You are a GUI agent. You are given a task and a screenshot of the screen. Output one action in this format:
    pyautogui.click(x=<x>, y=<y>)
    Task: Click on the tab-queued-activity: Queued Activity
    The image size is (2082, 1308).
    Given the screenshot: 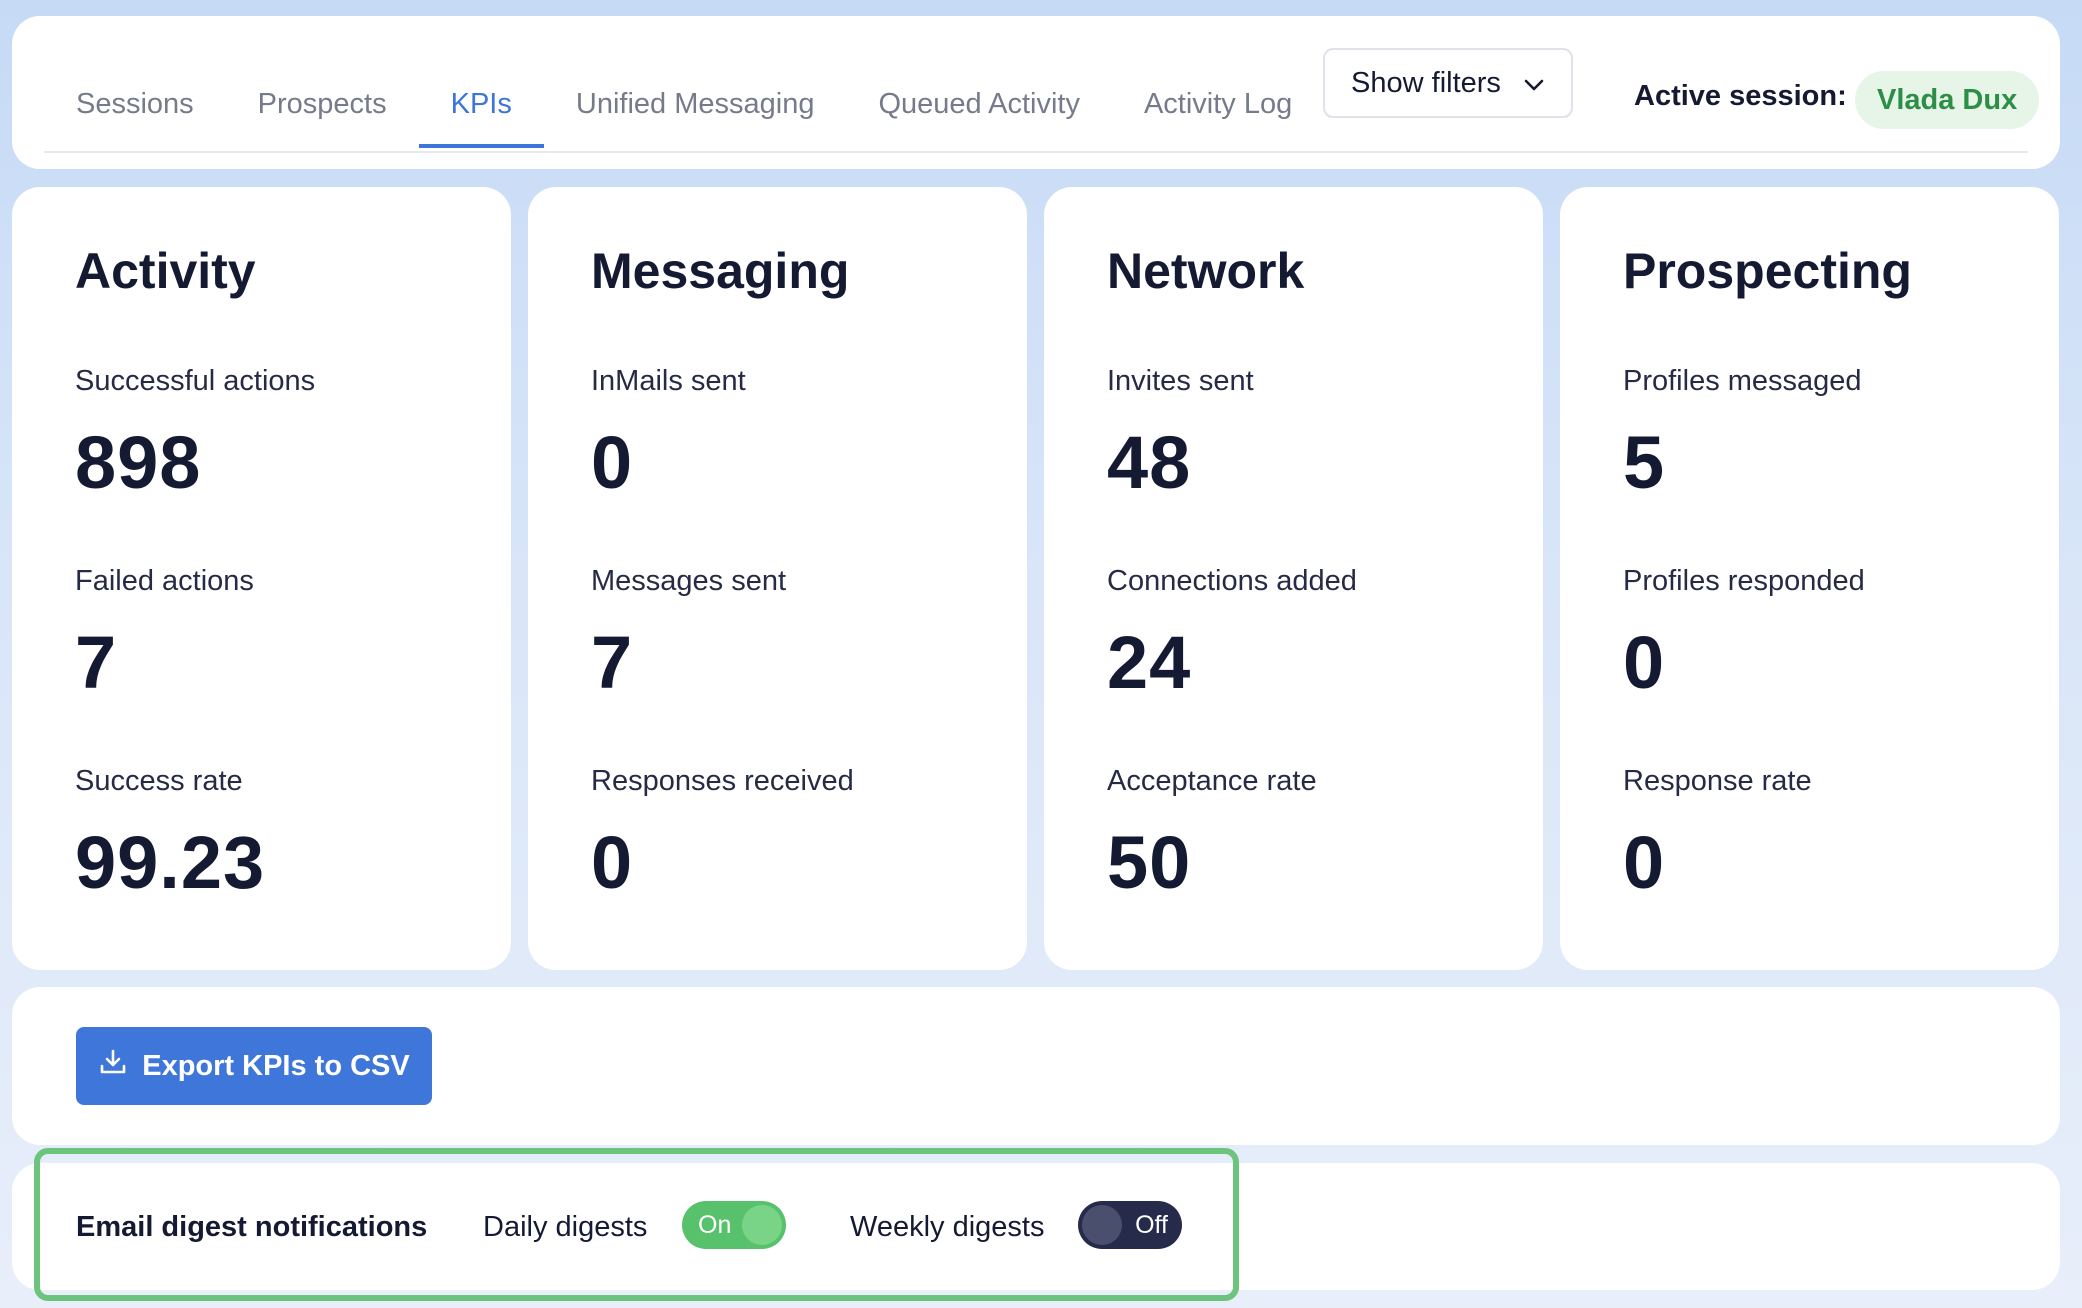 What is the action you would take?
    pyautogui.click(x=979, y=105)
    